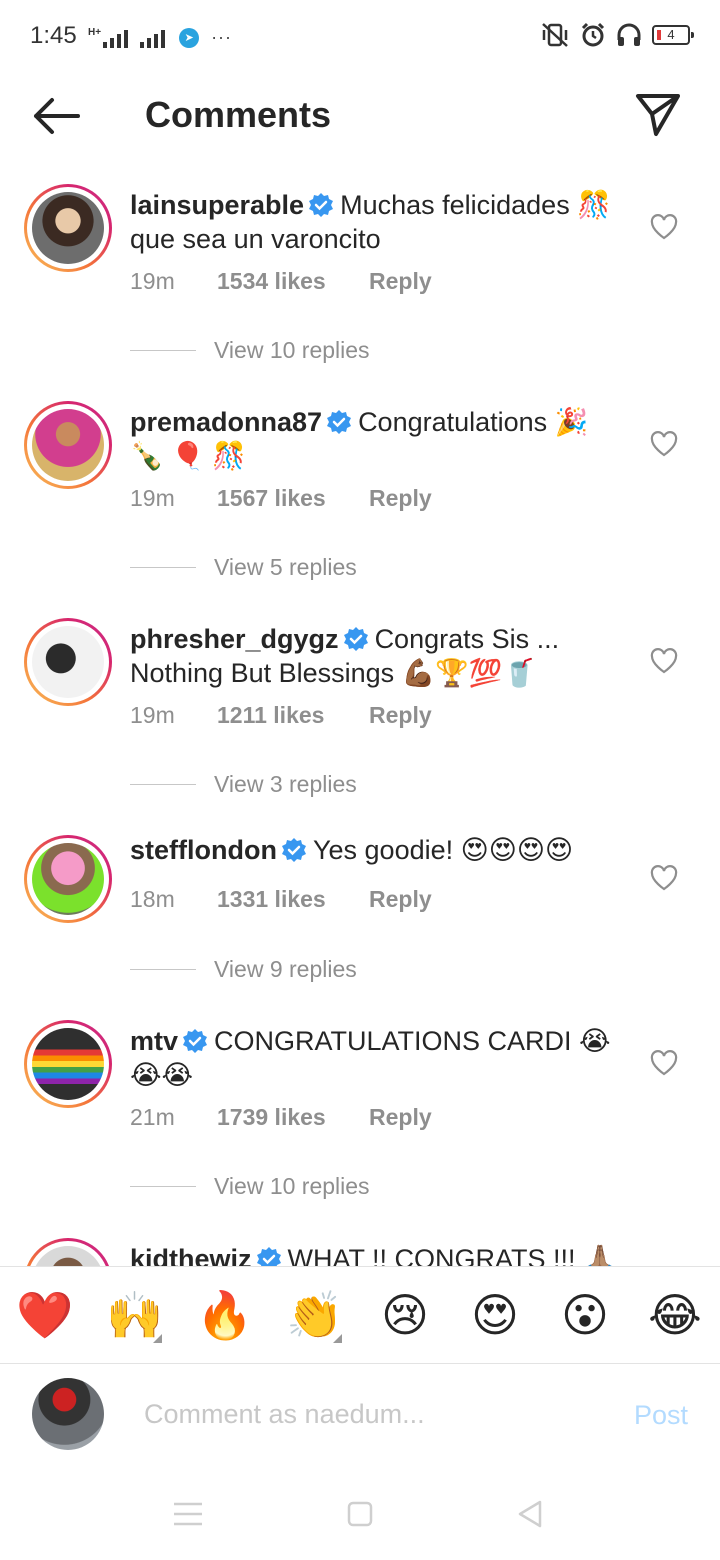  Describe the element at coordinates (360, 117) in the screenshot. I see `comments-header: Comments` at that location.